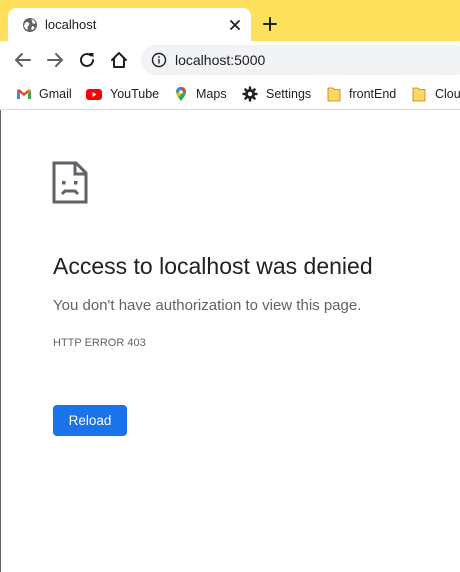  I want to click on tab-localhost: localhost, so click(129, 24).